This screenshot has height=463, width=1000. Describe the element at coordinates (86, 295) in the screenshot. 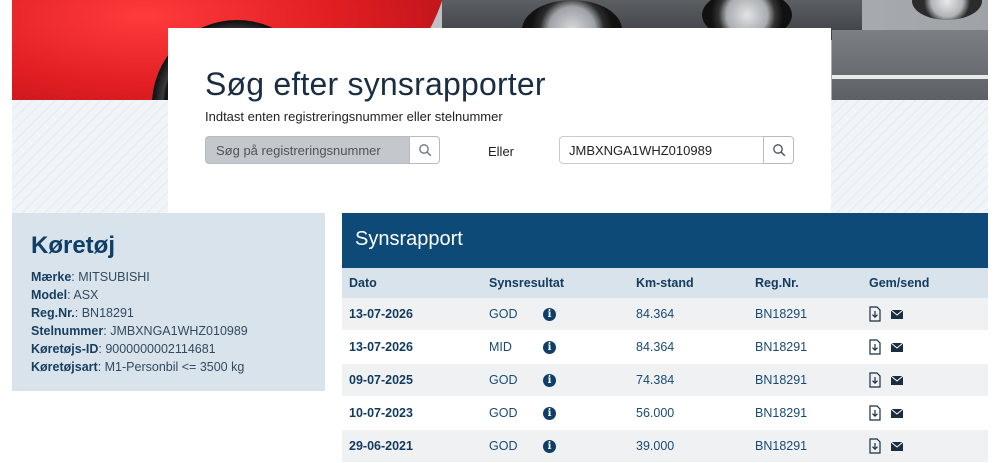

I see `field-value: ASX` at that location.